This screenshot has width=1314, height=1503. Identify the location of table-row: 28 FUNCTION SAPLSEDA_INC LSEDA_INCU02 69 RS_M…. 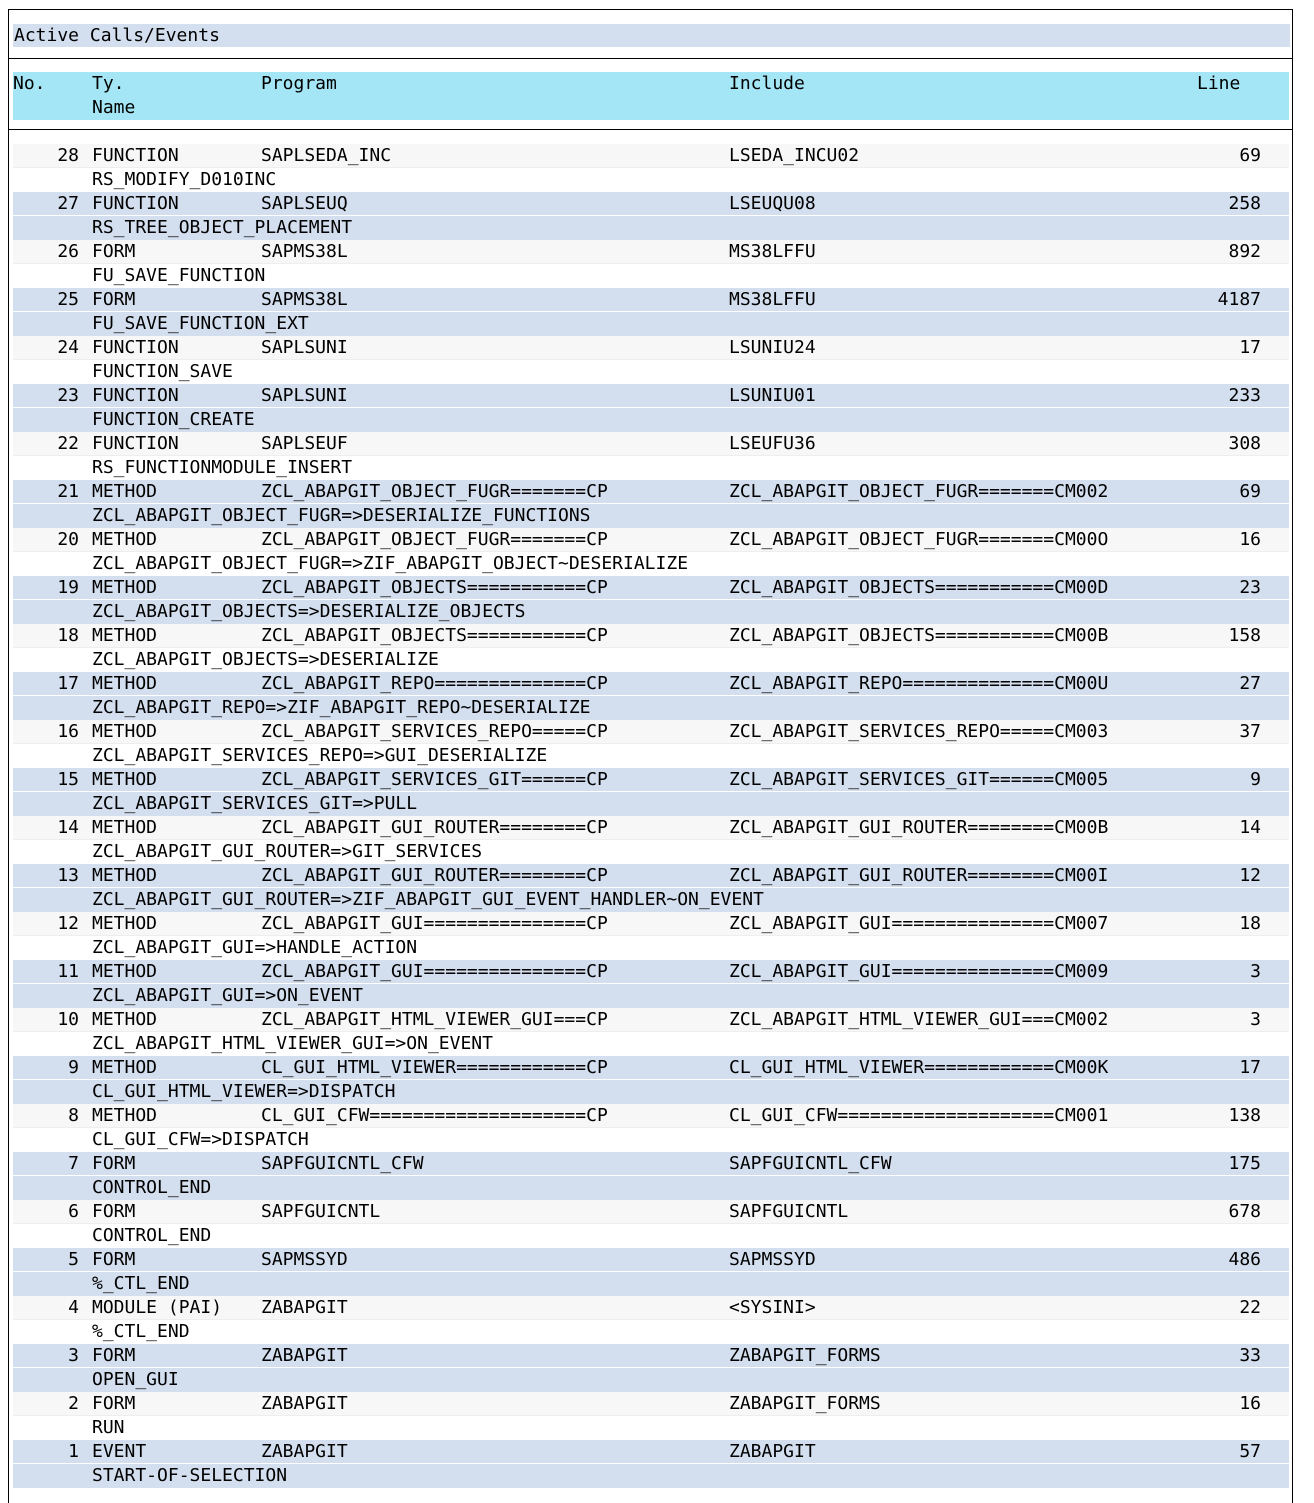
(651, 168).